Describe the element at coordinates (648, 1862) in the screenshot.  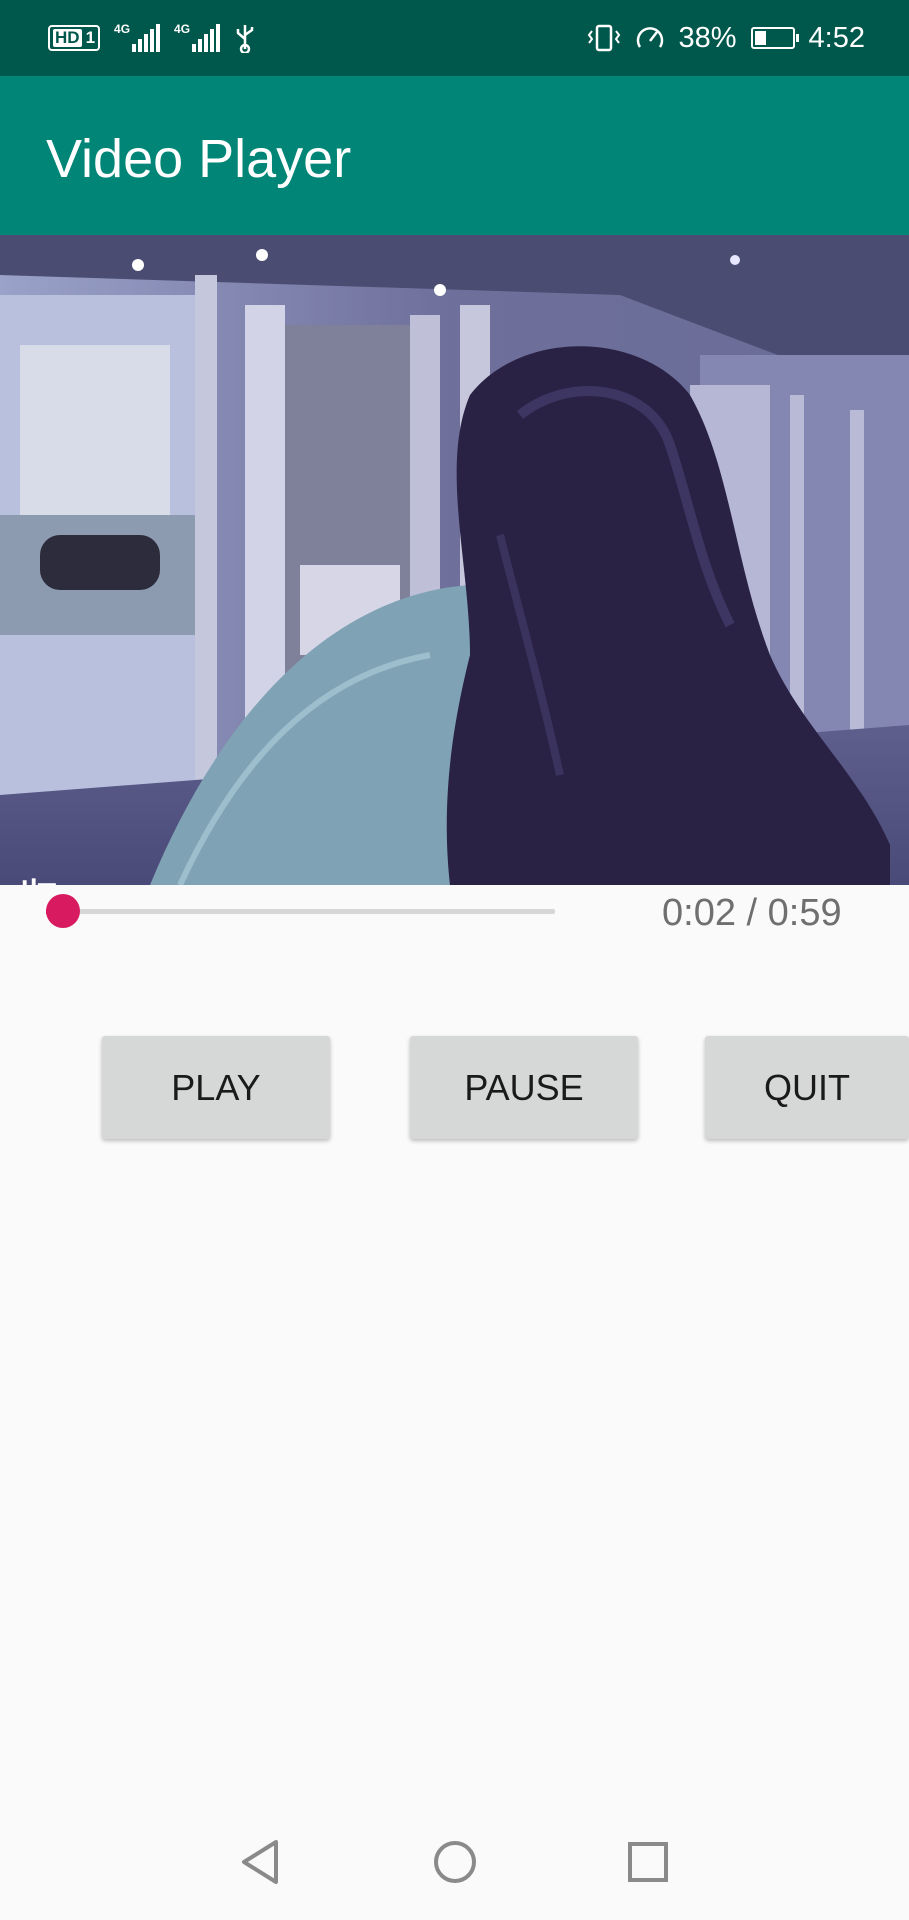
I see `recents-icon` at that location.